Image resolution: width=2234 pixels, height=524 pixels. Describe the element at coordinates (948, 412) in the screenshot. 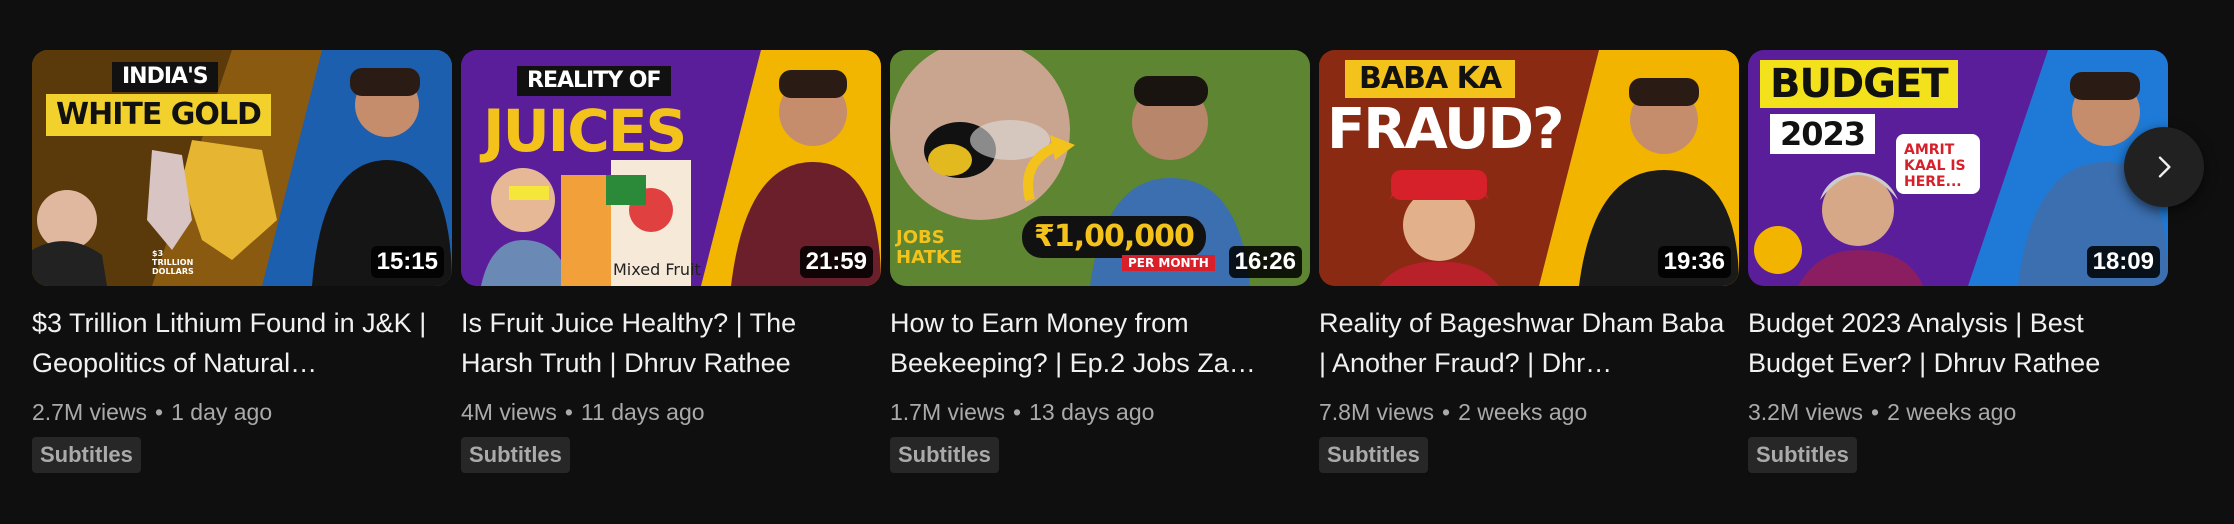

I see `view-count: 1.7M views` at that location.